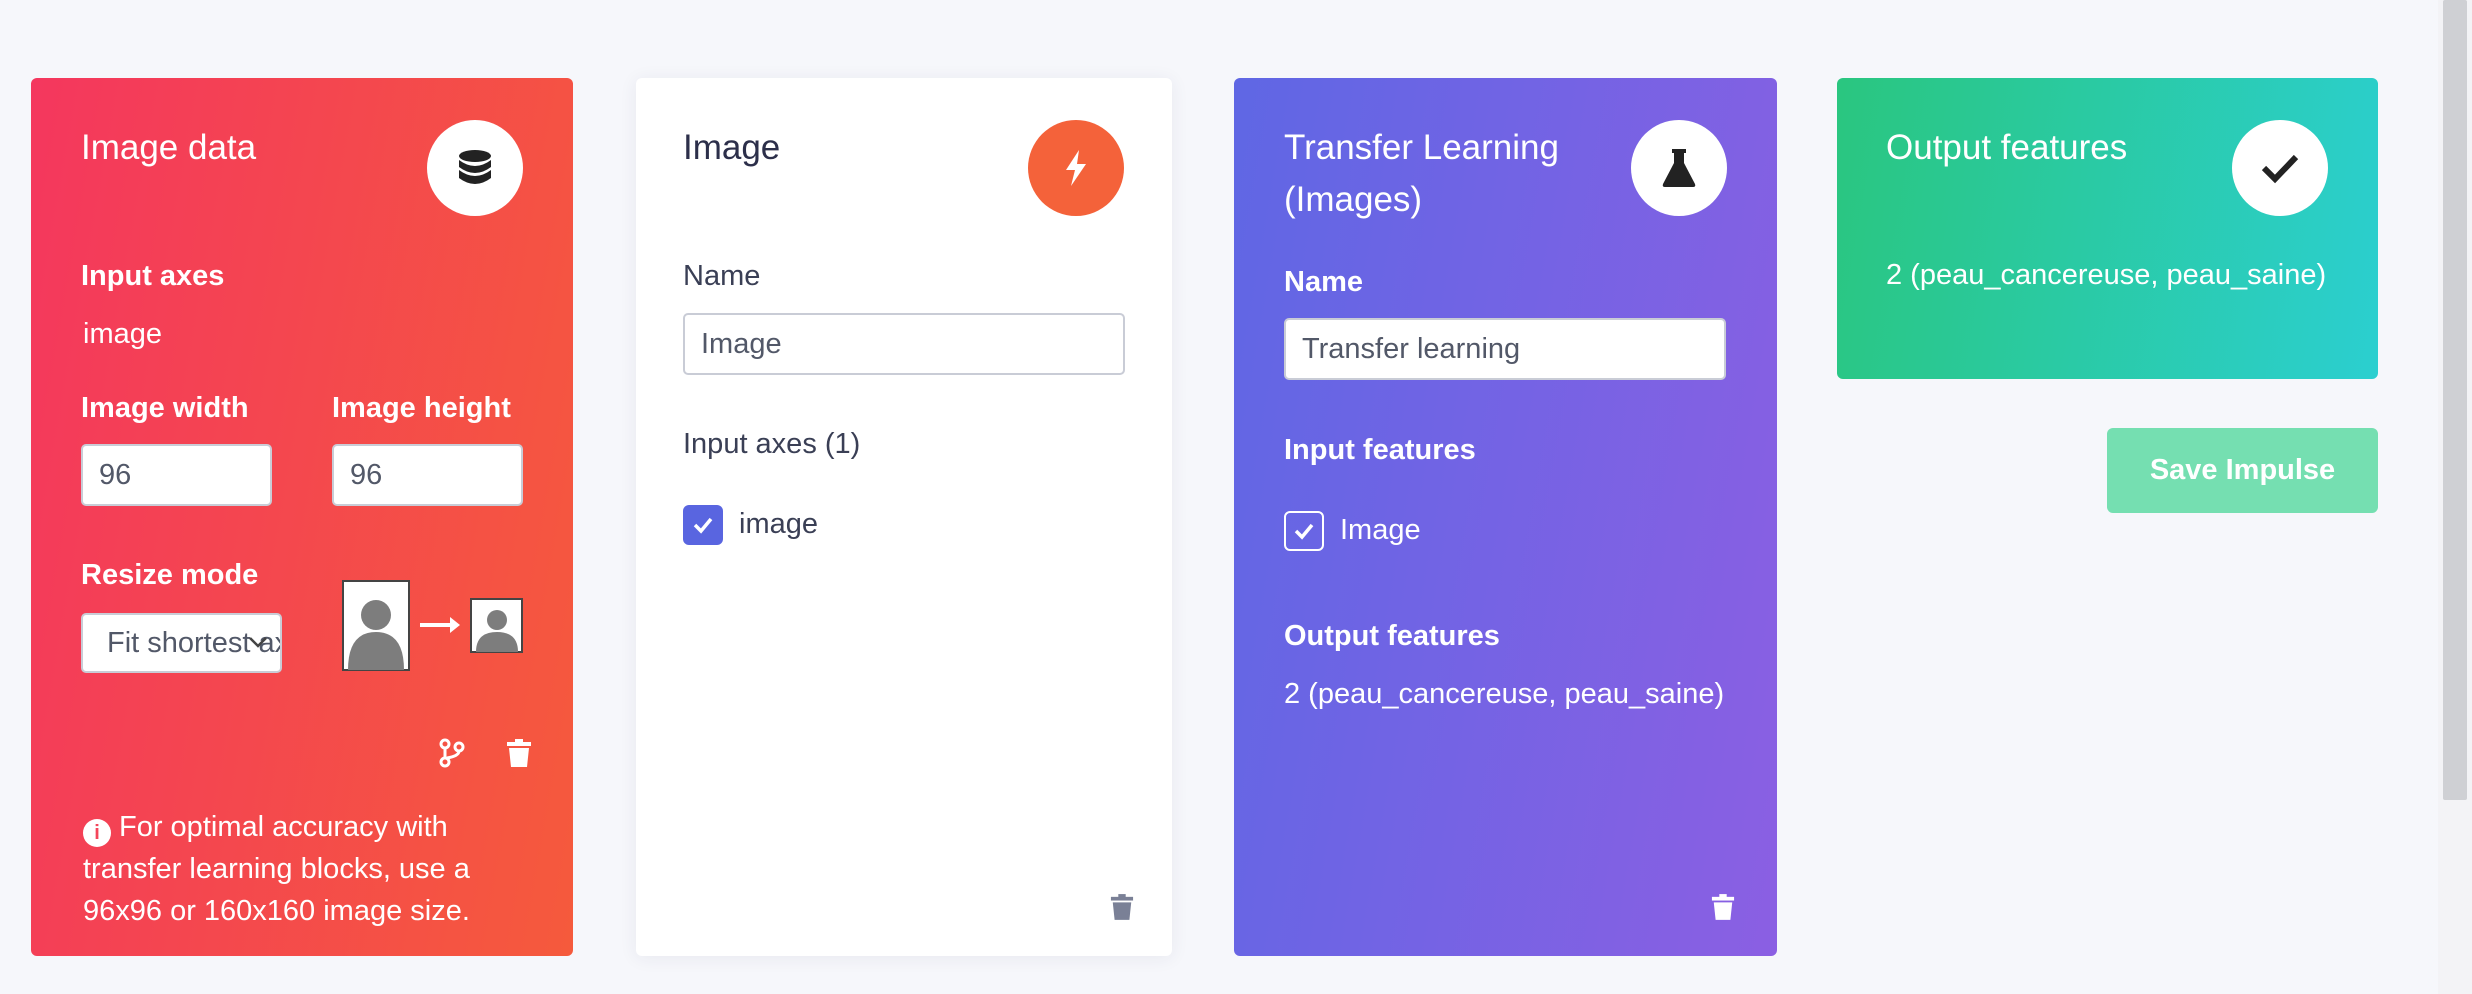  I want to click on output-features-label: Output features, so click(1392, 636).